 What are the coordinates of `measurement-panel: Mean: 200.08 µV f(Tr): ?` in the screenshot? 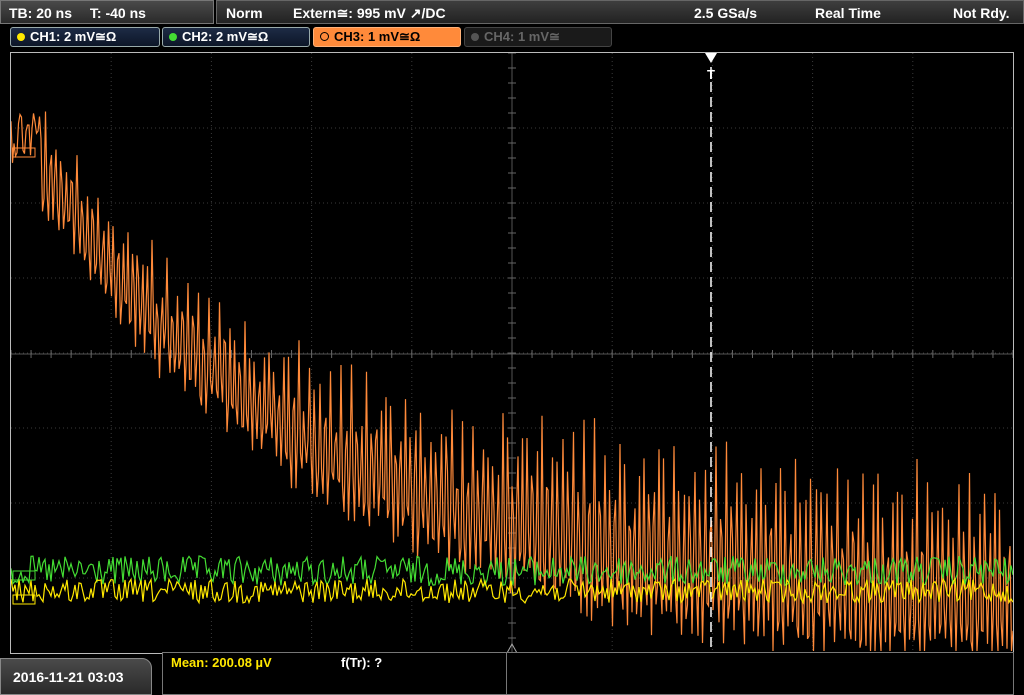 It's located at (588, 673).